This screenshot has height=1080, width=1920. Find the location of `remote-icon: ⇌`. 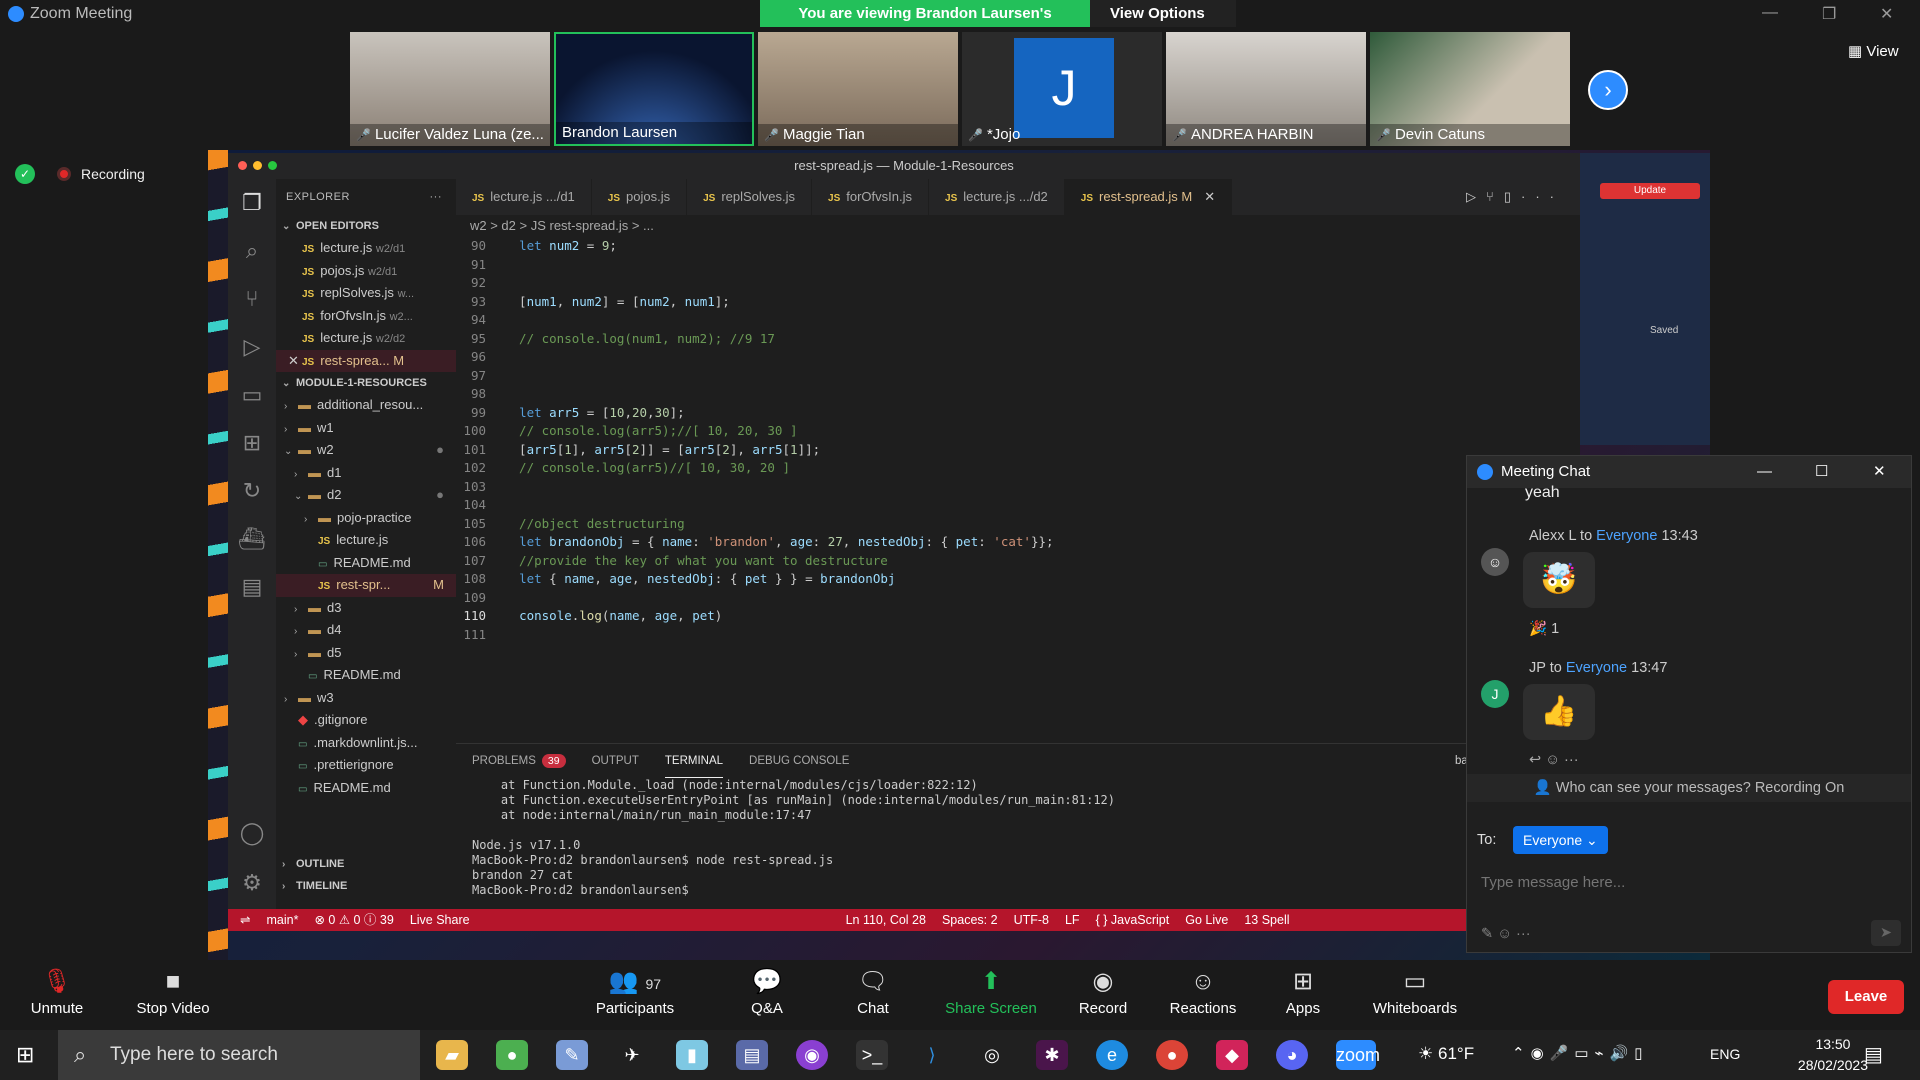

remote-icon: ⇌ is located at coordinates (245, 920).